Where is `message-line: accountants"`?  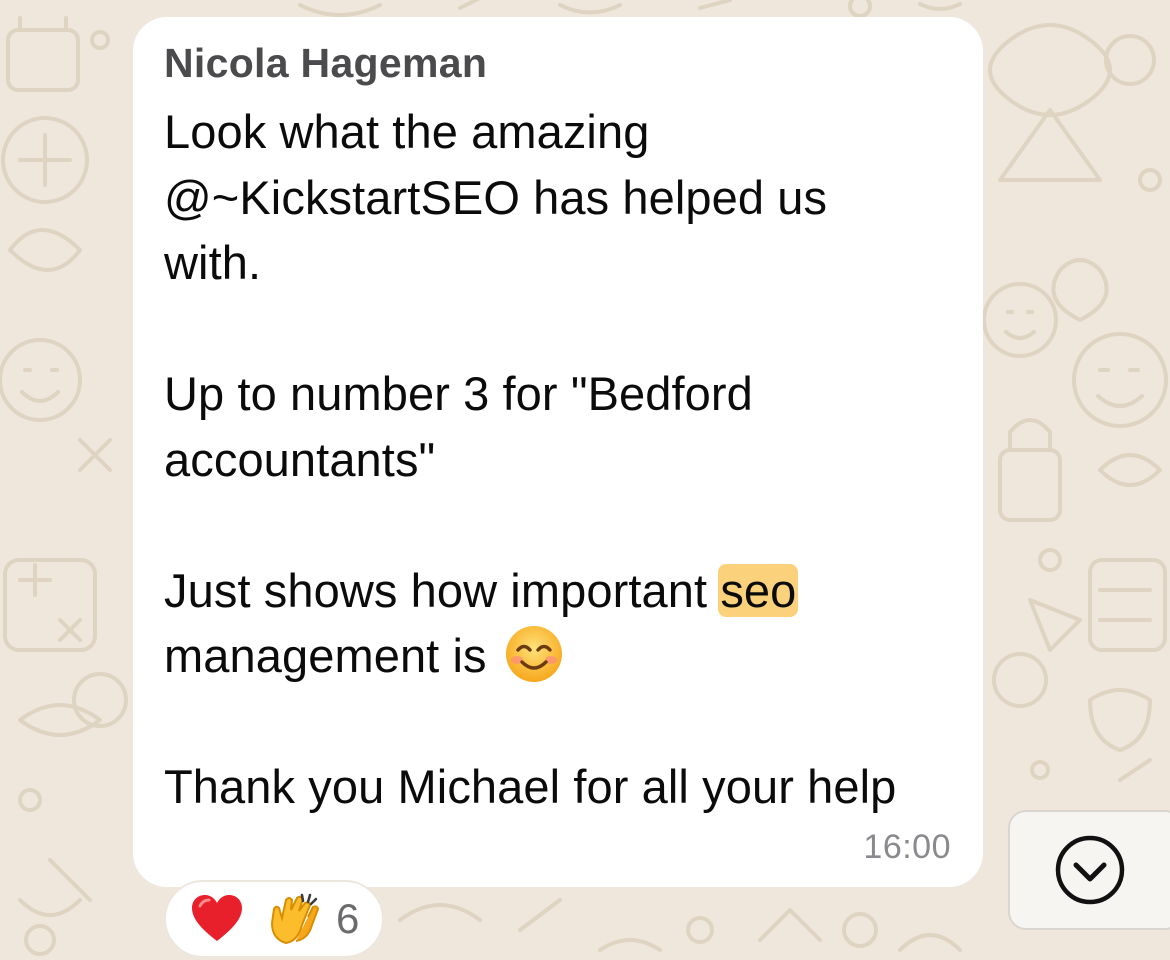 message-line: accountants" is located at coordinates (300, 459).